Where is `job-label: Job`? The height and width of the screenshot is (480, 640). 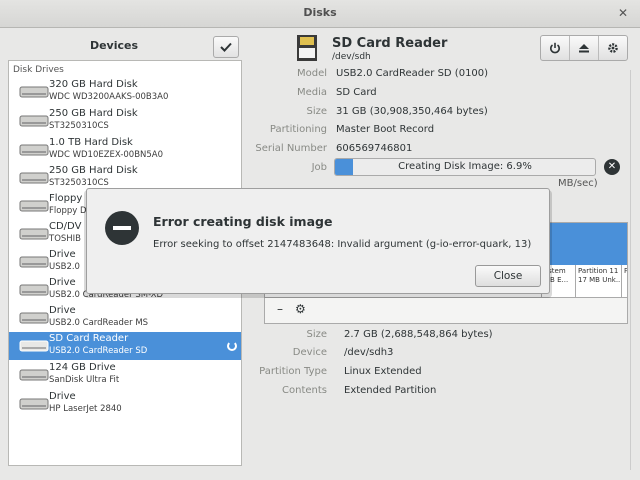 job-label: Job is located at coordinates (319, 167).